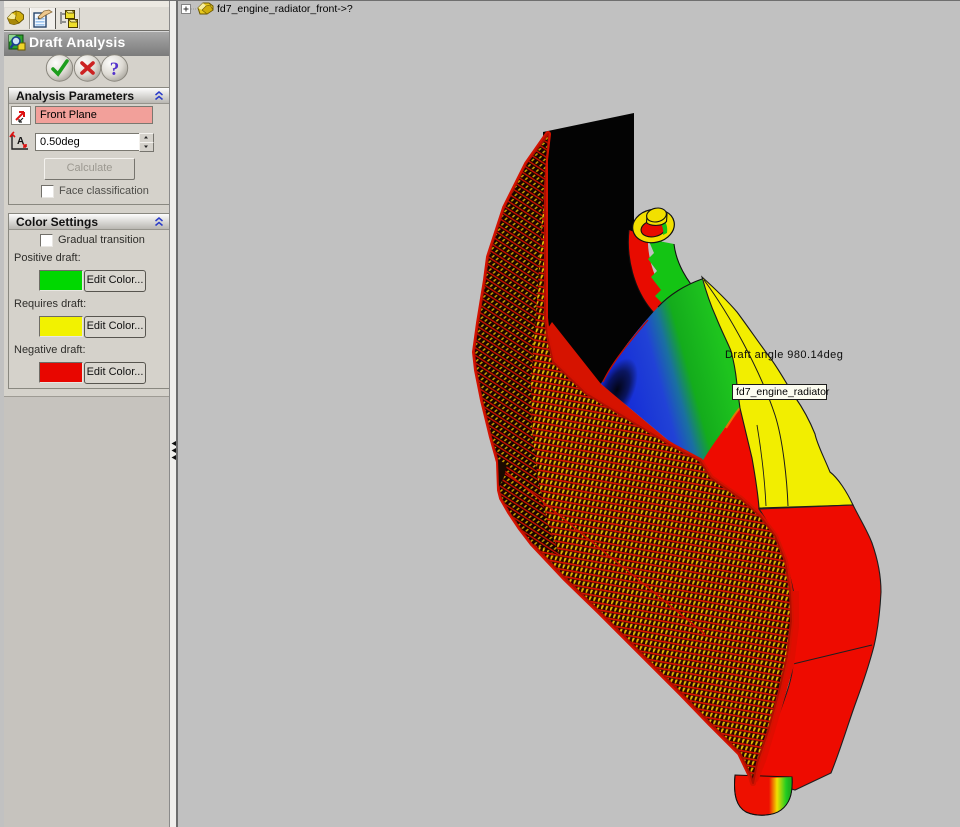 This screenshot has width=960, height=827. What do you see at coordinates (20, 141) in the screenshot?
I see `svg-text: A` at bounding box center [20, 141].